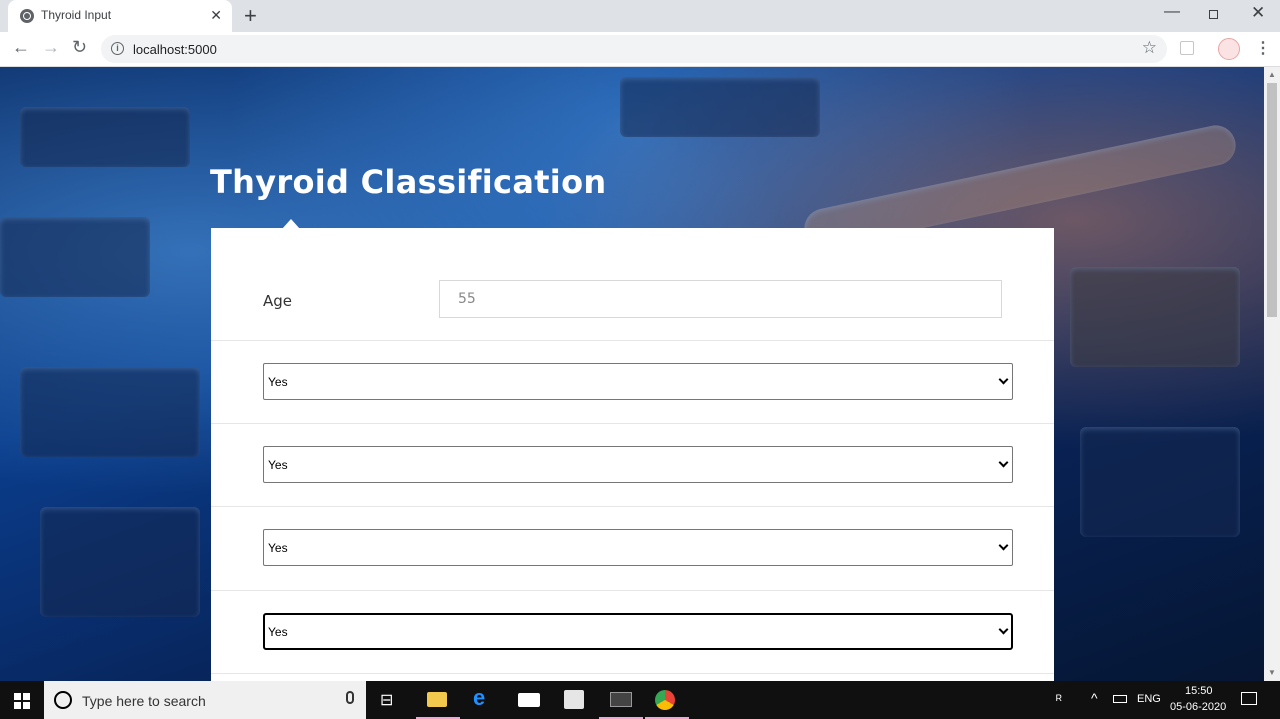 The height and width of the screenshot is (719, 1280). What do you see at coordinates (120, 16) in the screenshot?
I see `browser-tab: Thyroid Input ✕` at bounding box center [120, 16].